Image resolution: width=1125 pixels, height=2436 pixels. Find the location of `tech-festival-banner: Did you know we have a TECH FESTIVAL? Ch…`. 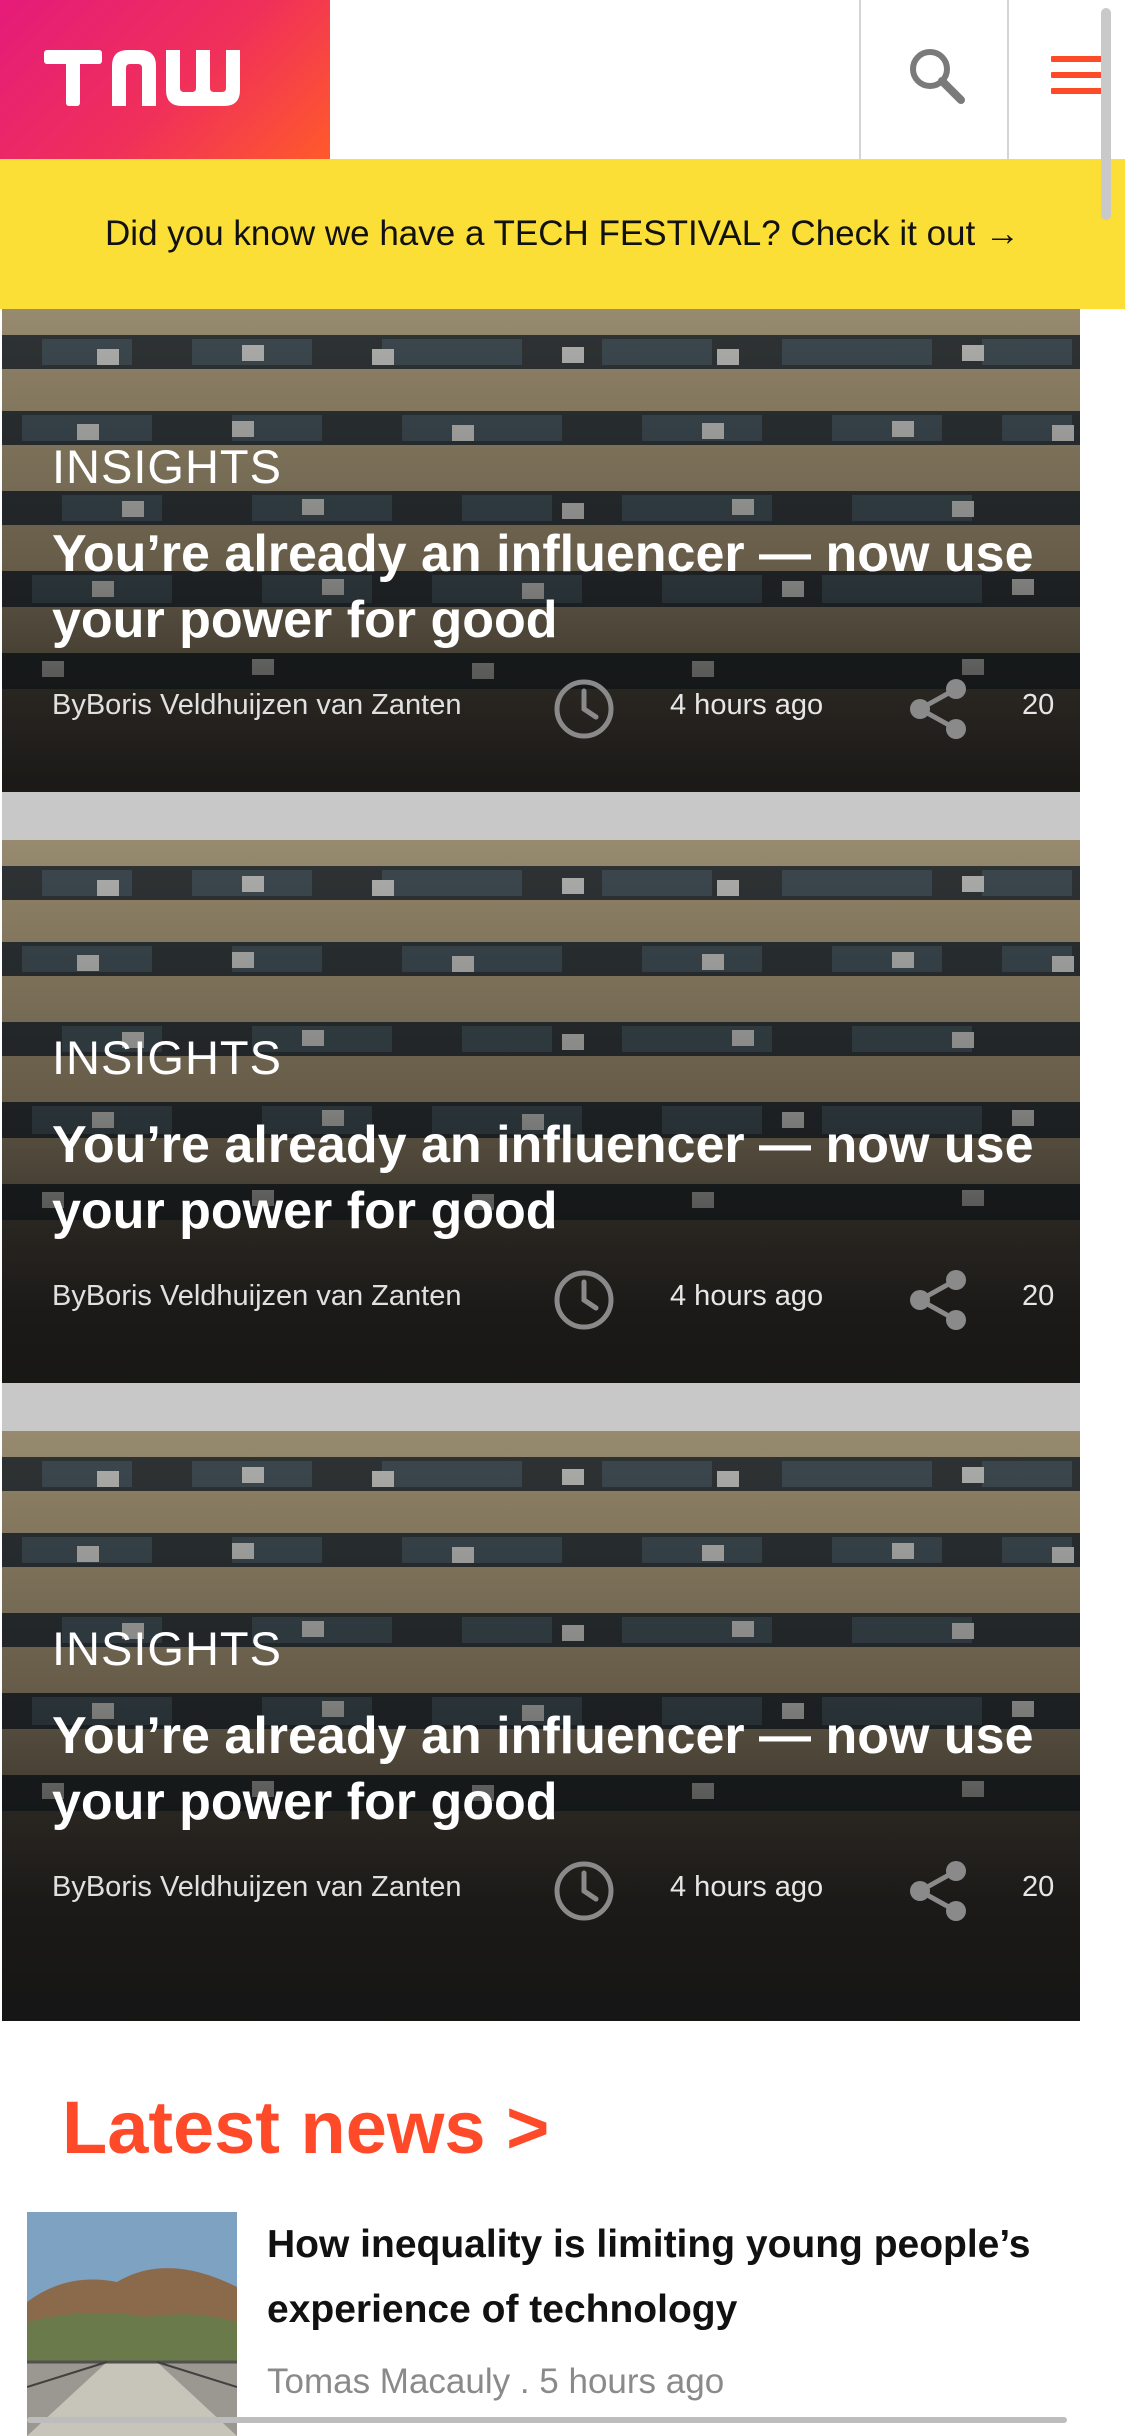

tech-festival-banner: Did you know we have a TECH FESTIVAL? Ch… is located at coordinates (562, 234).